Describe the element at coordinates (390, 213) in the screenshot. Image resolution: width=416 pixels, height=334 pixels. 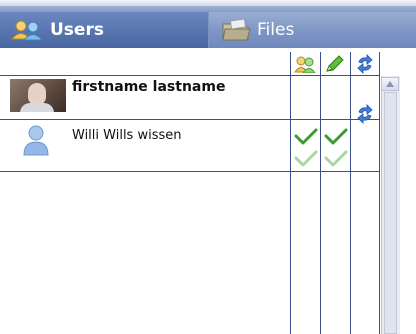
I see `scroll-thumb` at that location.